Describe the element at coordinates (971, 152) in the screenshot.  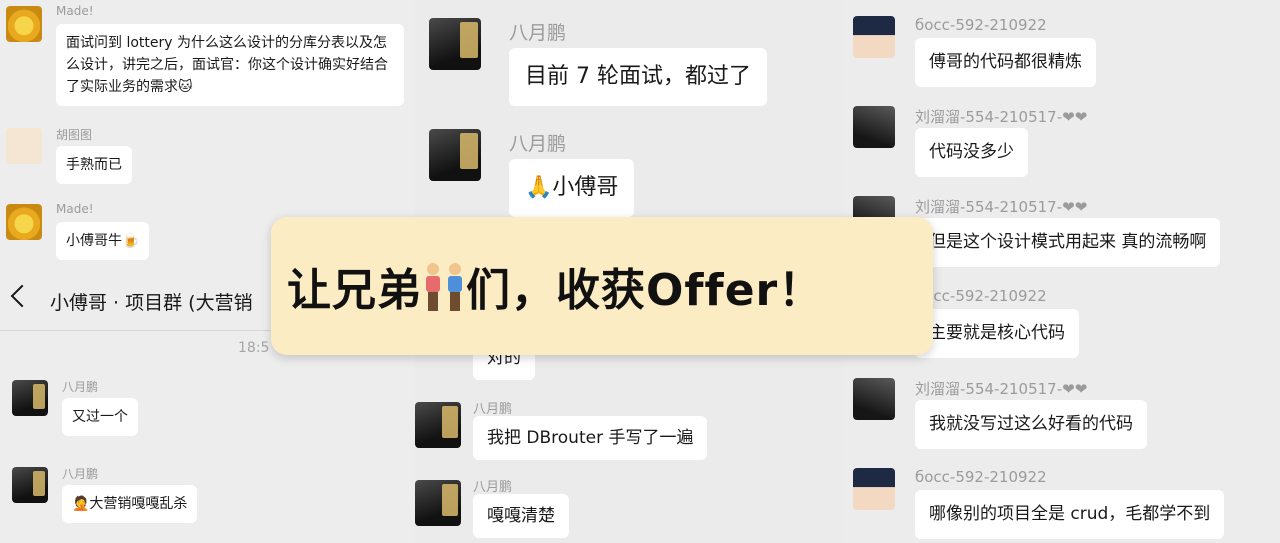
I see `message-bubble: 代码没多少` at that location.